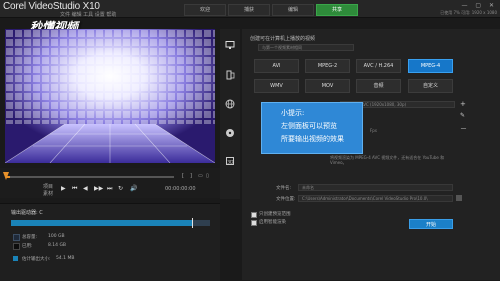 Image resolution: width=500 pixels, height=281 pixels. Describe the element at coordinates (192, 223) in the screenshot. I see `disk-usage-marker` at that location.